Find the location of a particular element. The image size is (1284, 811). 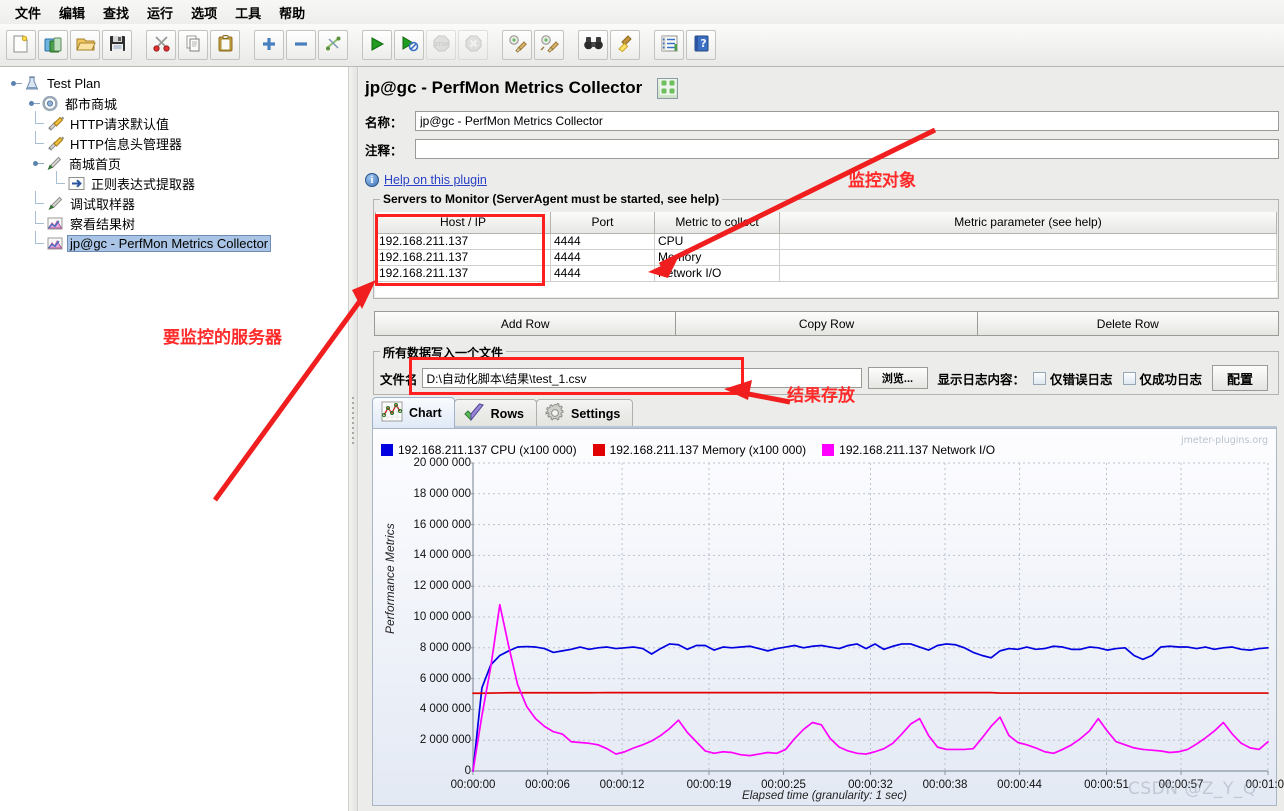

open-button is located at coordinates (85, 45).